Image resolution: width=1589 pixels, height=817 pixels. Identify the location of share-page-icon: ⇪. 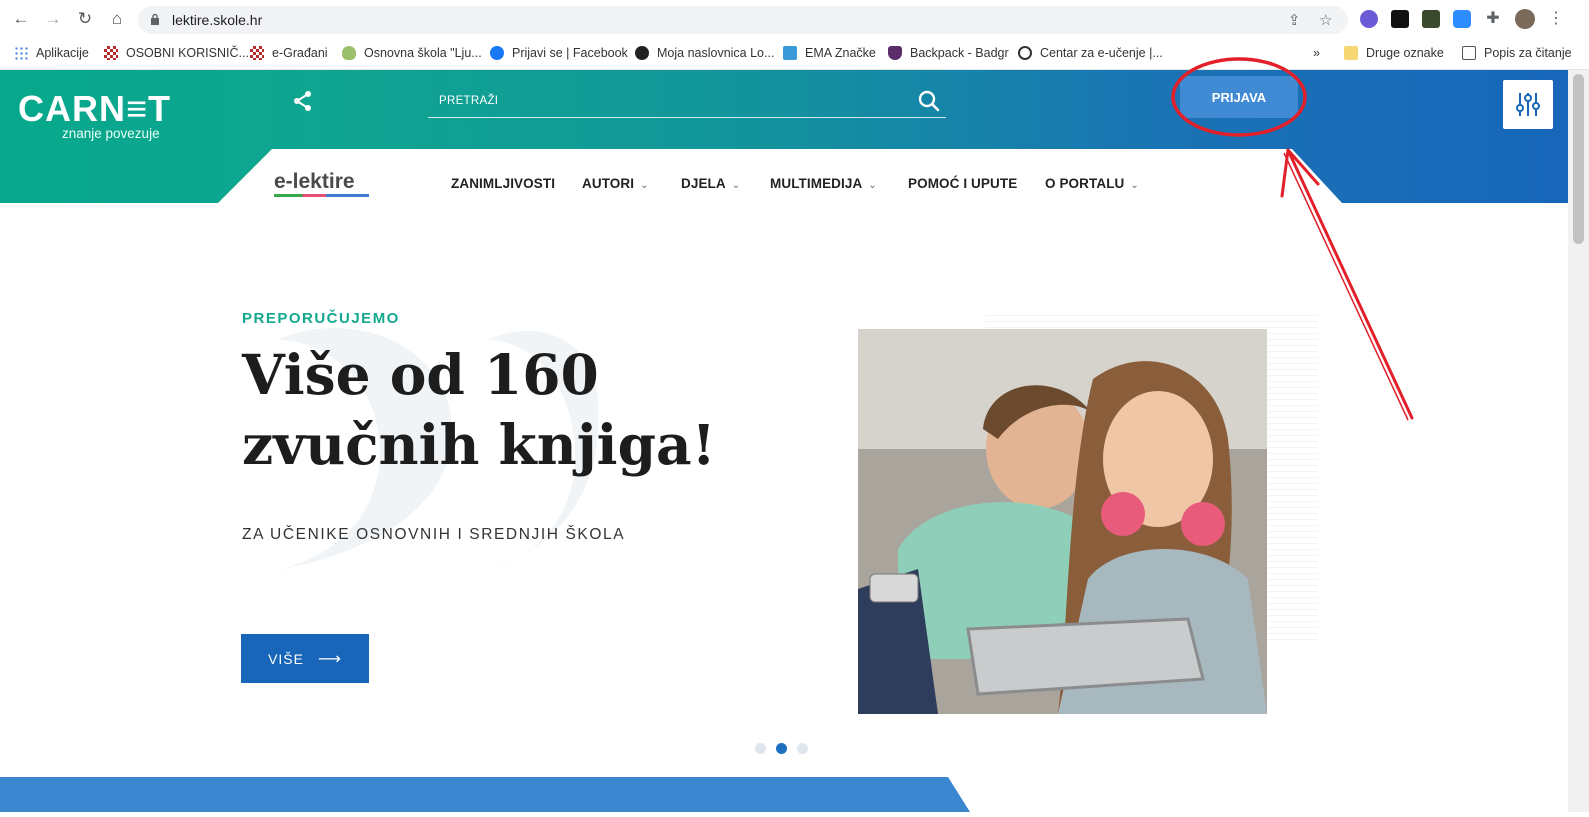
(1294, 20).